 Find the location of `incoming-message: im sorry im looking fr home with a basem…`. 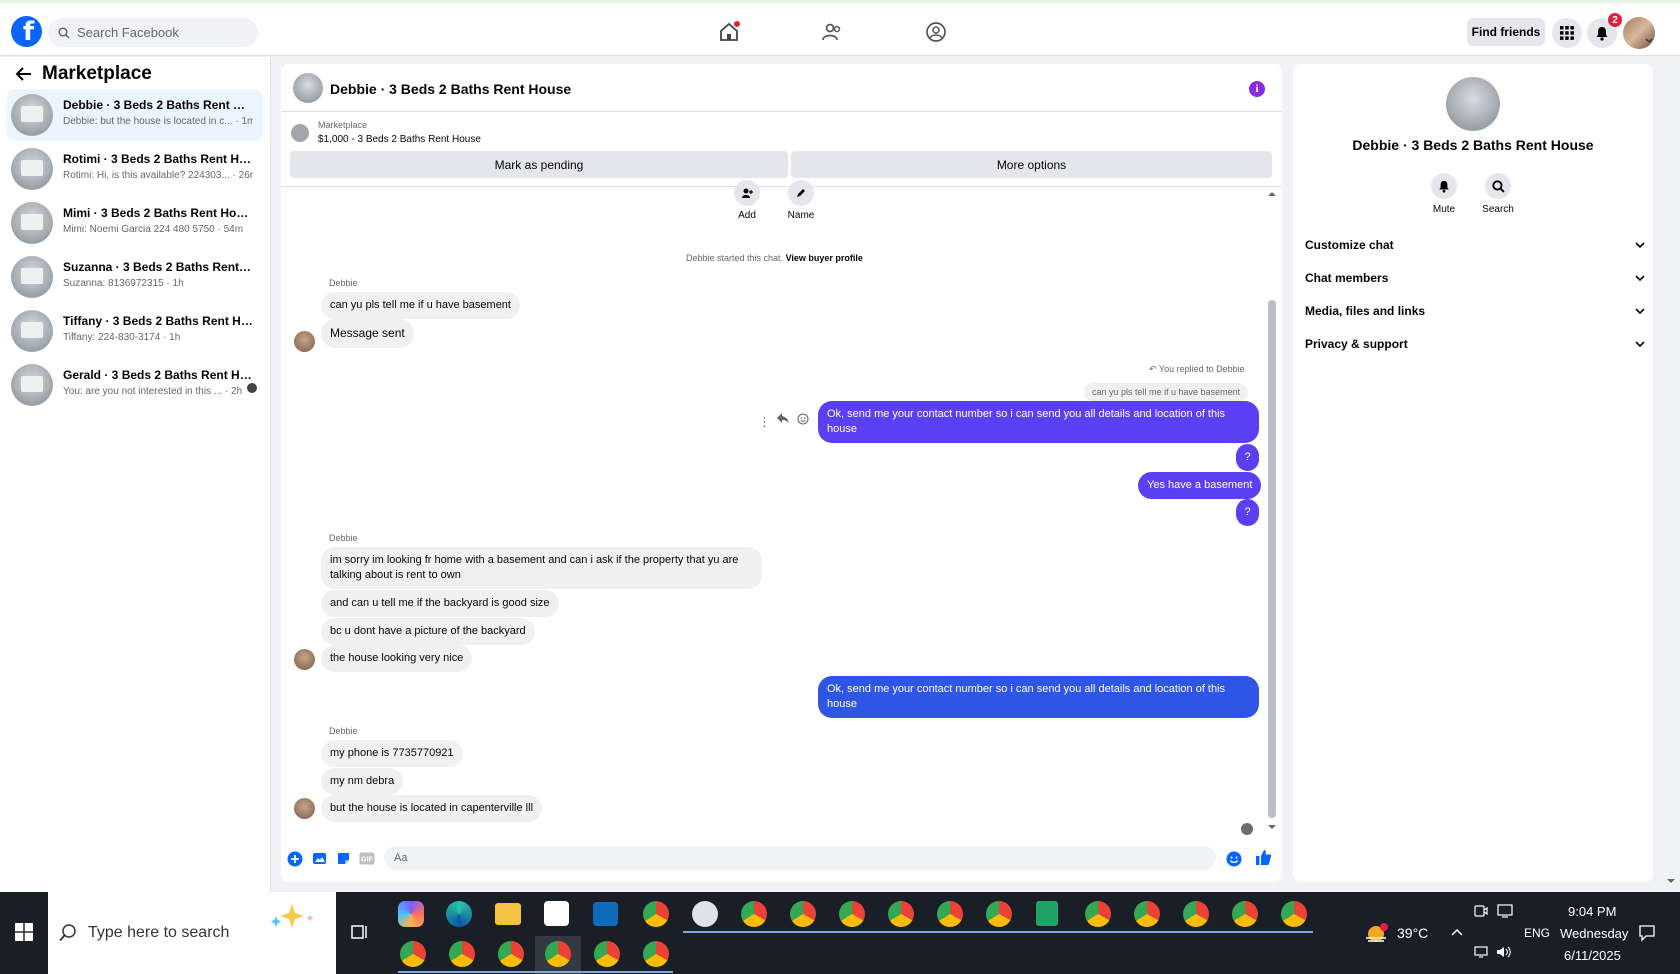

incoming-message: im sorry im looking fr home with a basem… is located at coordinates (541, 568).